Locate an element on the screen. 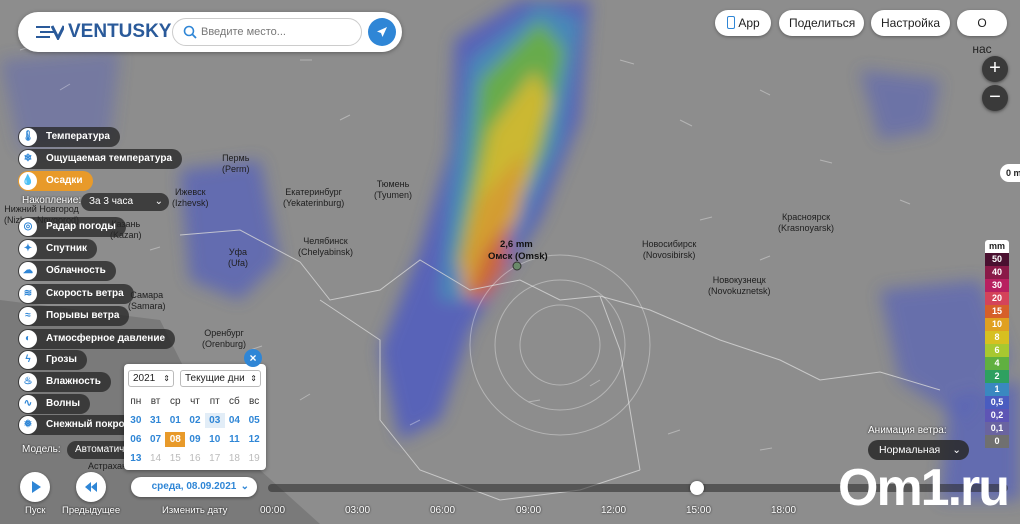 The height and width of the screenshot is (524, 1020). layer-label: Порывы ветра is located at coordinates (83, 315).